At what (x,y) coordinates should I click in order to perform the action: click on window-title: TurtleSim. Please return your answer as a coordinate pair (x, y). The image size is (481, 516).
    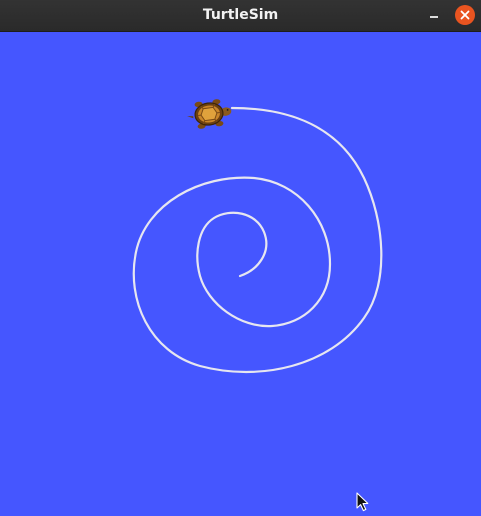
    Looking at the image, I should click on (240, 15).